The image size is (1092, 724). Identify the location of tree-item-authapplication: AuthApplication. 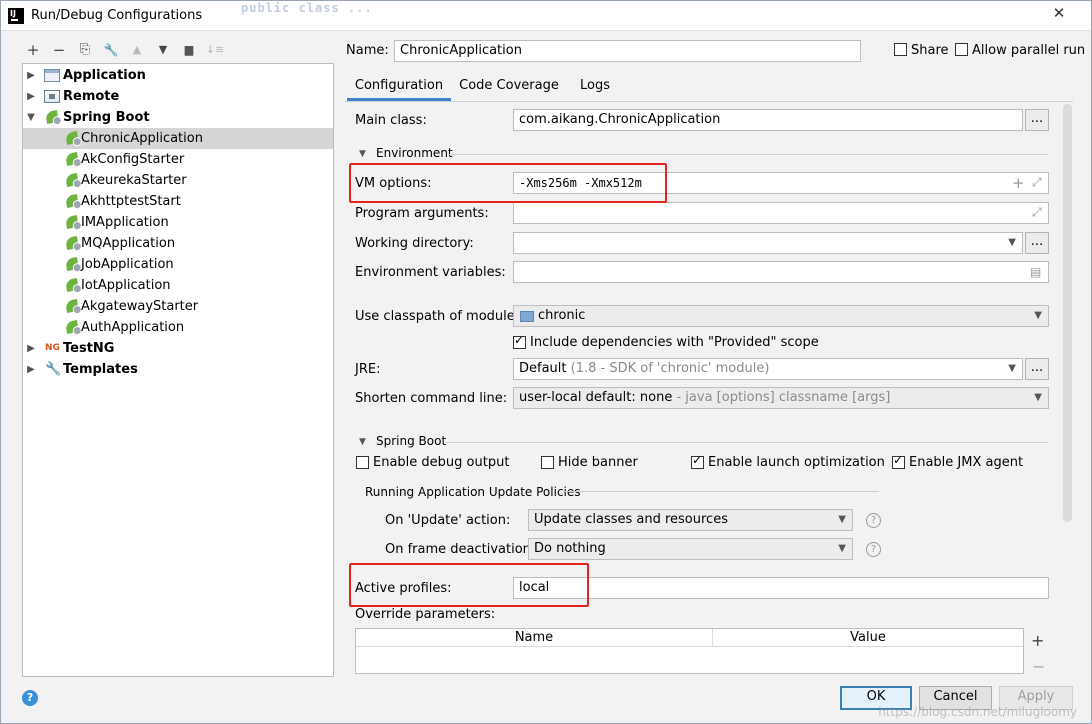
(178, 327).